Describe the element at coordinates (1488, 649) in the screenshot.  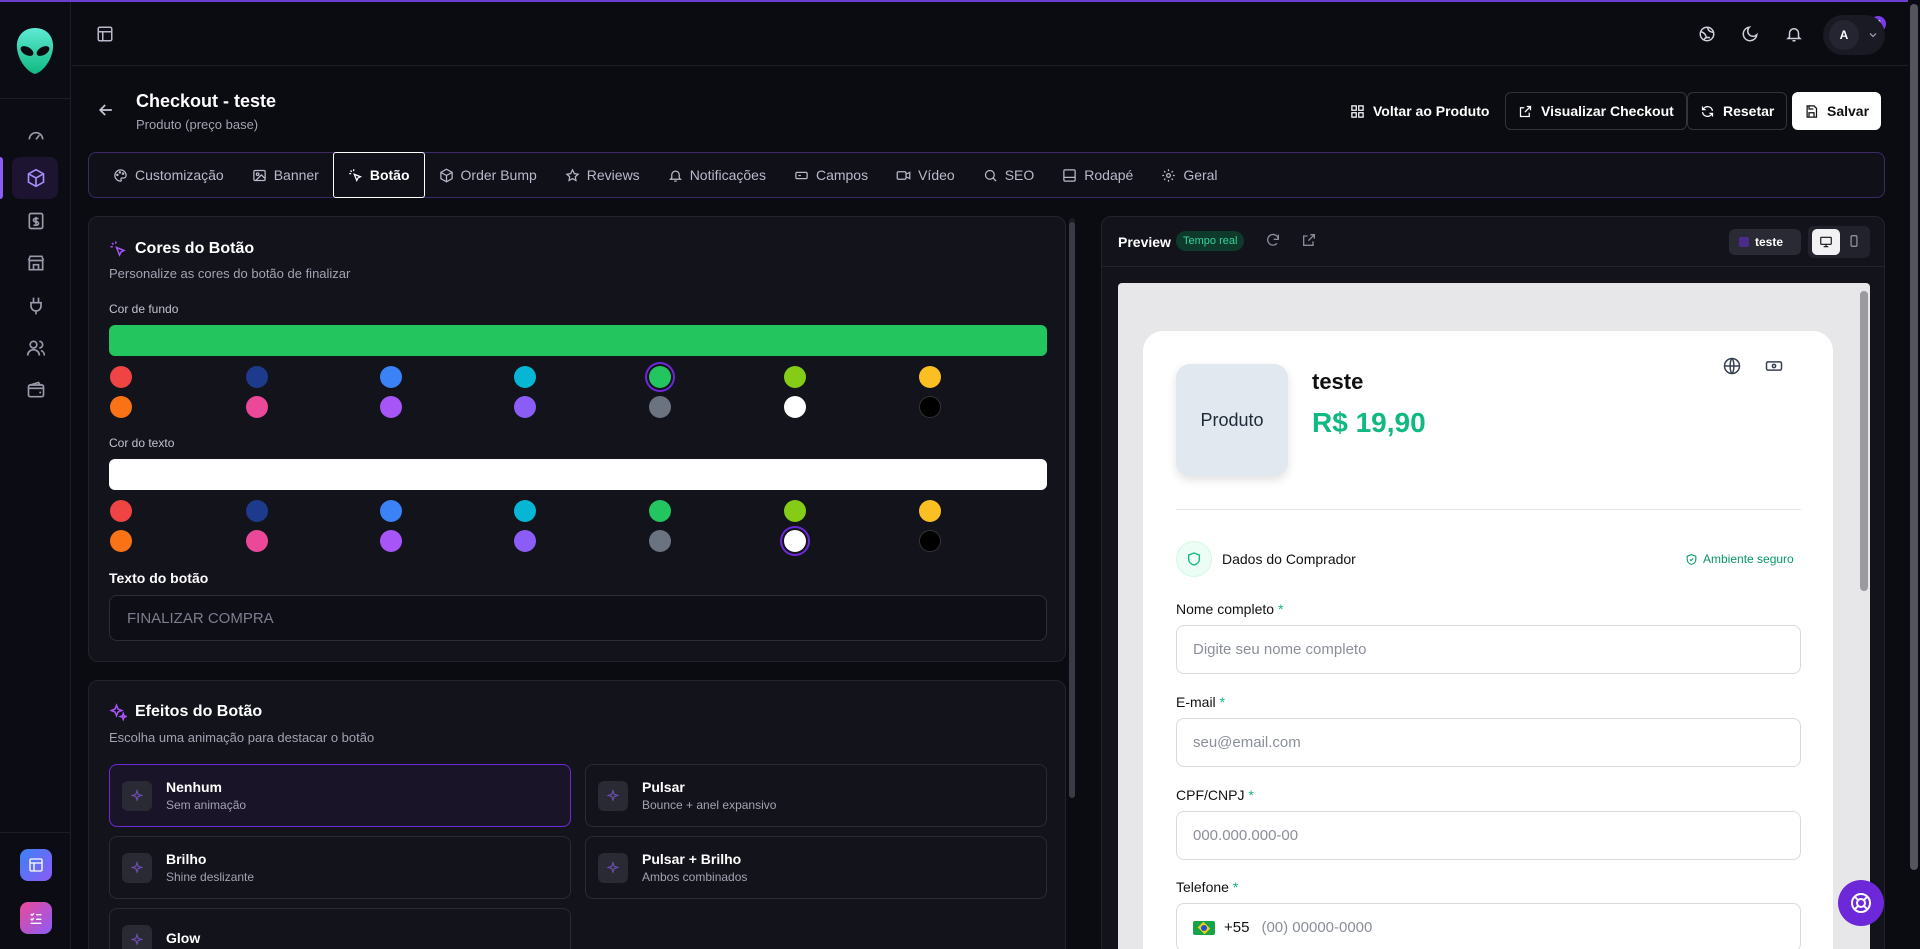
I see `name-input: Digite seu nome completo` at that location.